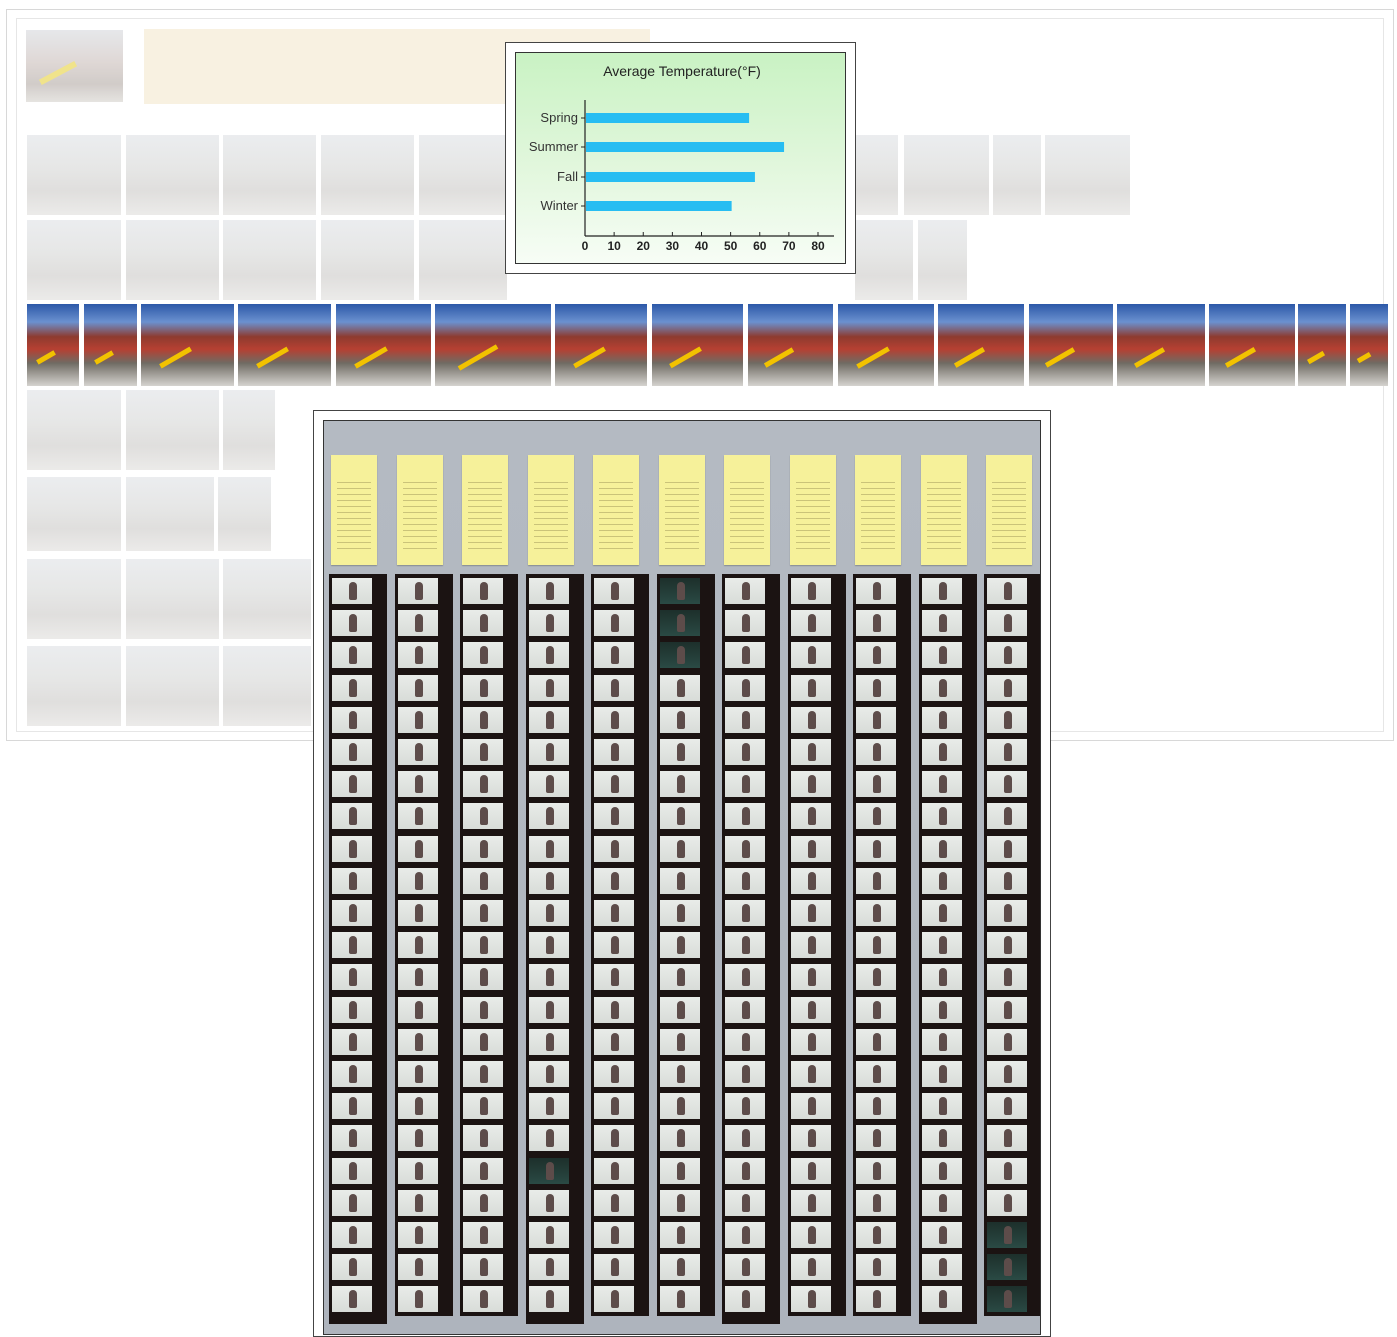 This screenshot has height=1337, width=1397. What do you see at coordinates (614, 246) in the screenshot?
I see `x-tick-label: 10` at bounding box center [614, 246].